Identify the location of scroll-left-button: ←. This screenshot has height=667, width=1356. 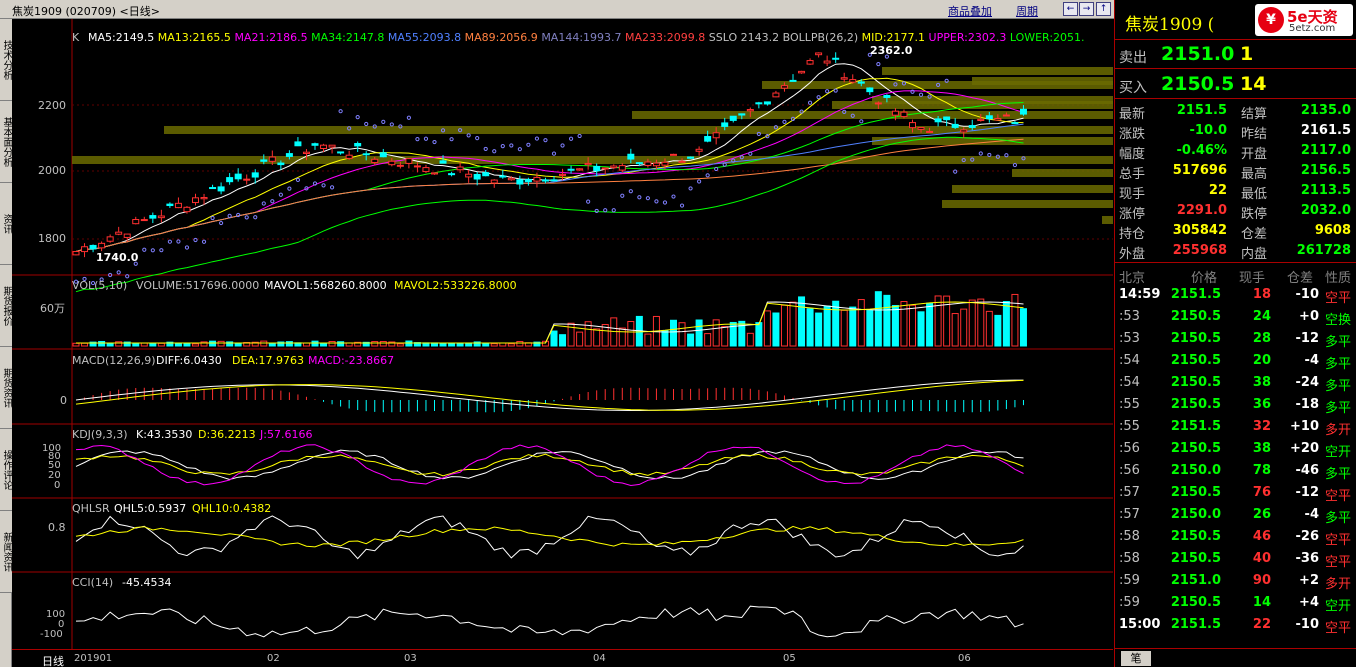
(1070, 9).